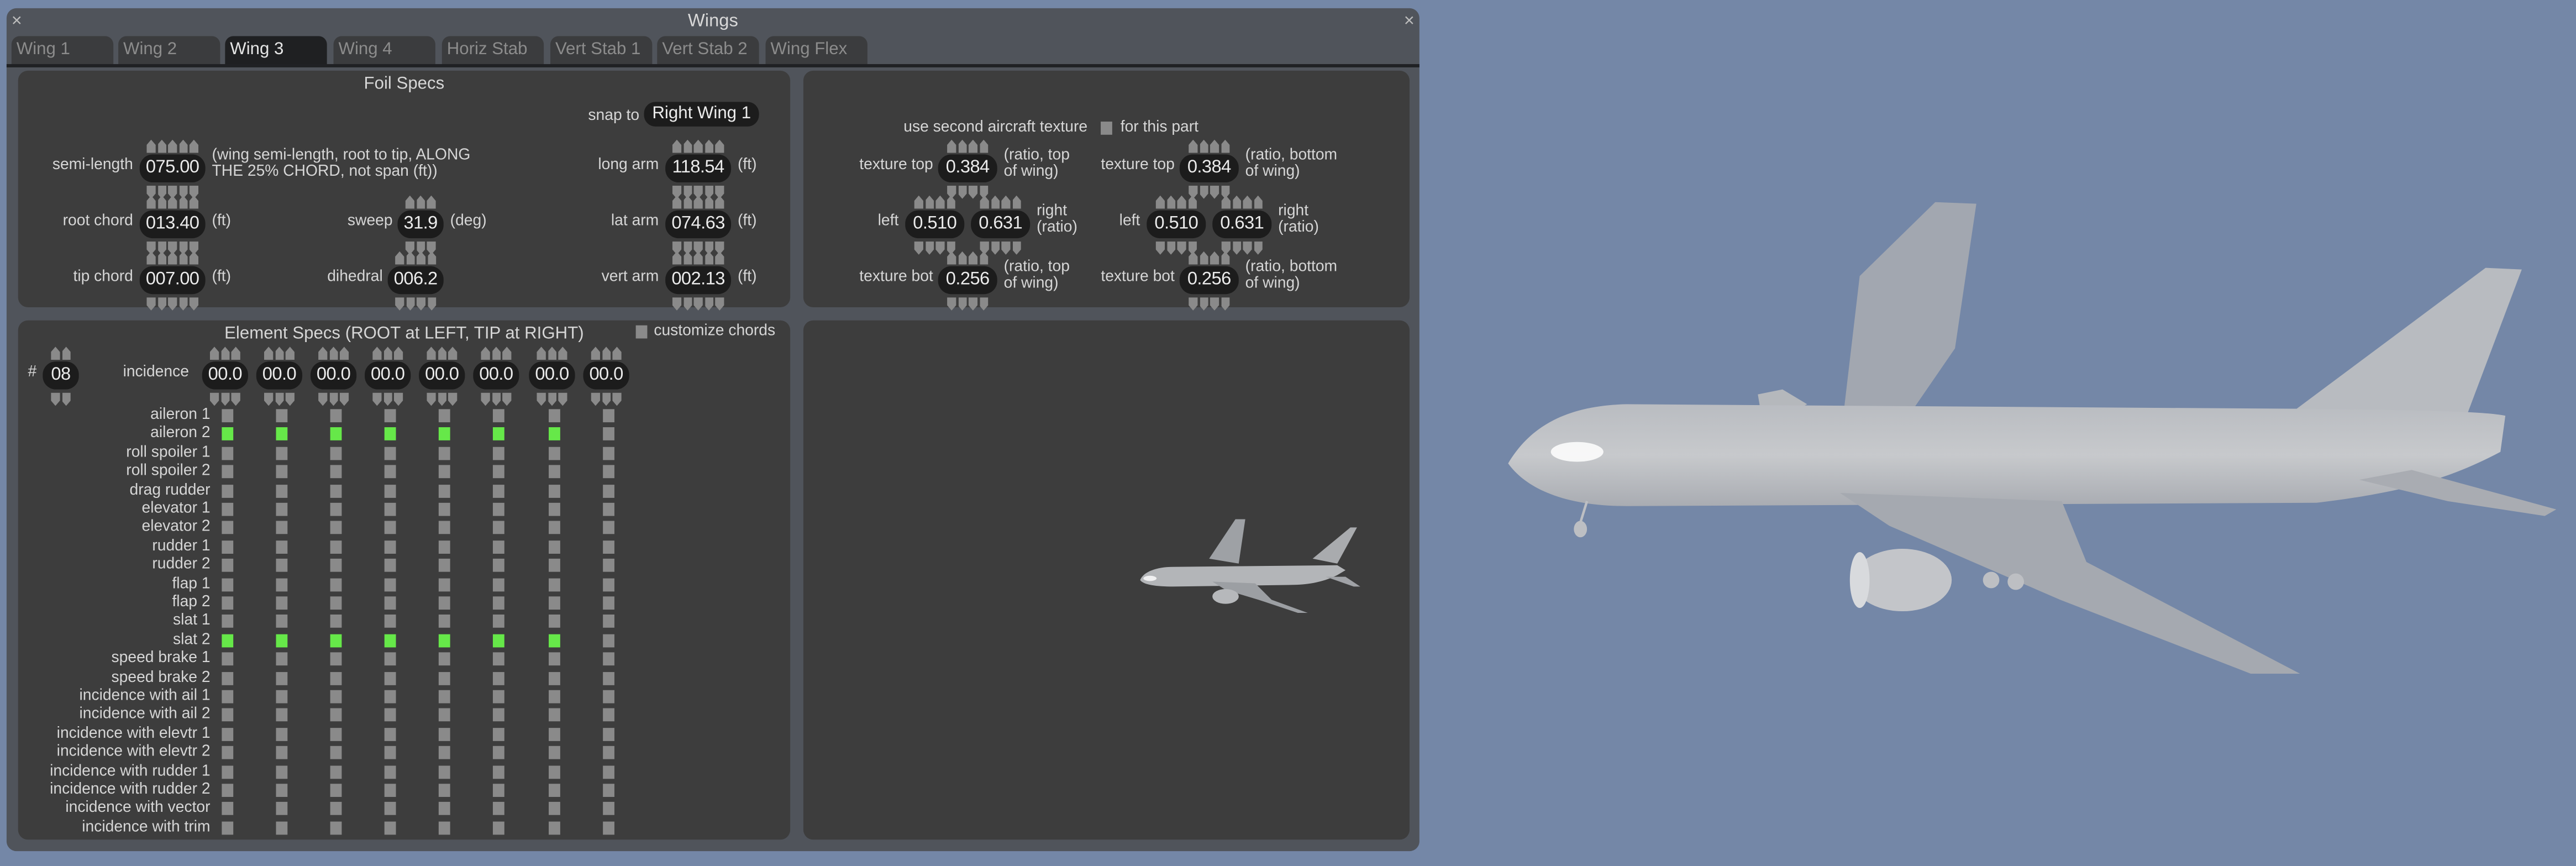 The height and width of the screenshot is (866, 2576). What do you see at coordinates (1209, 281) in the screenshot?
I see `texture-bot-bottom-spinner: 0.256` at bounding box center [1209, 281].